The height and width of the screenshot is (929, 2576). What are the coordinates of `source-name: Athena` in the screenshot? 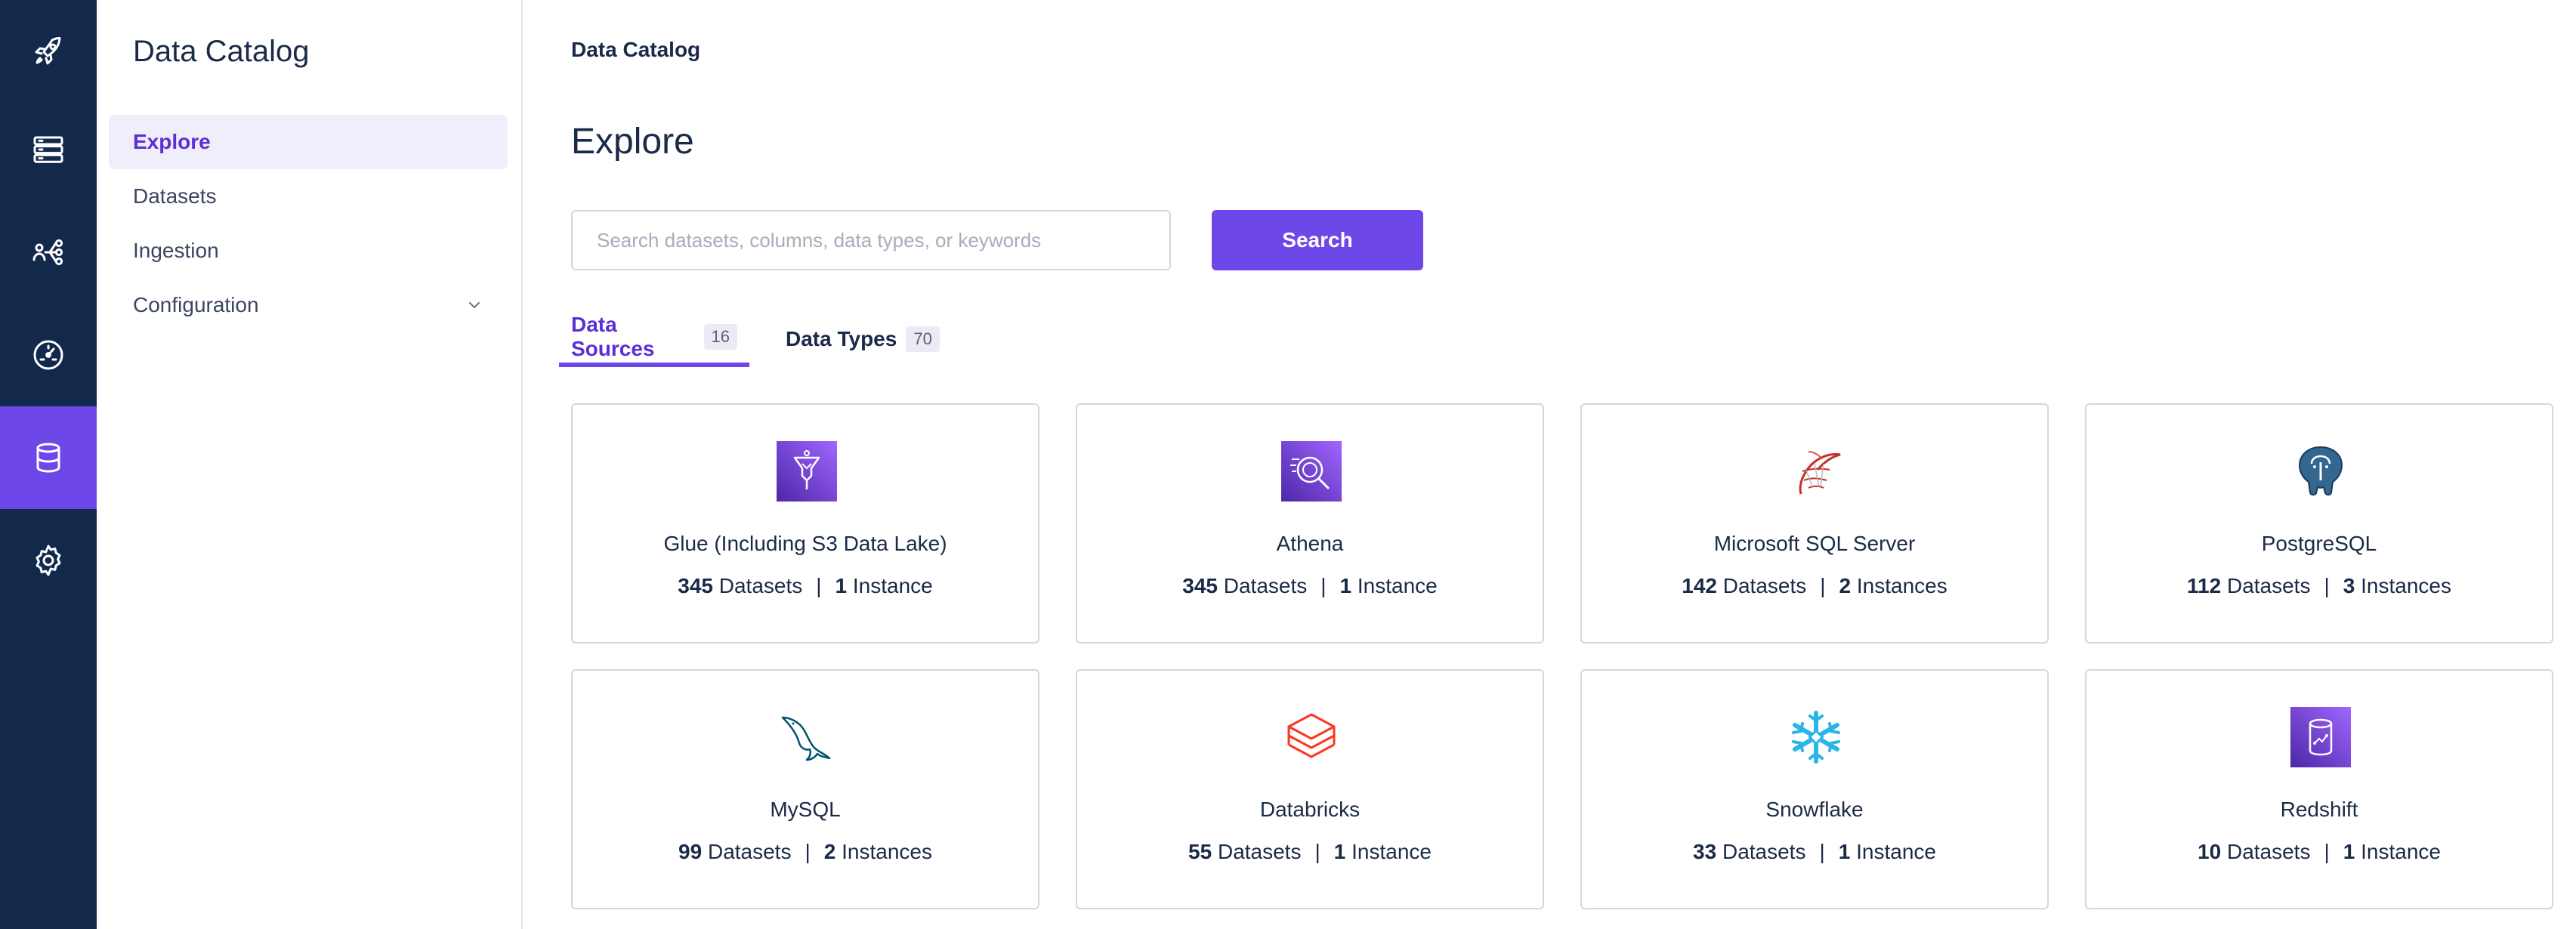 It's located at (1310, 543).